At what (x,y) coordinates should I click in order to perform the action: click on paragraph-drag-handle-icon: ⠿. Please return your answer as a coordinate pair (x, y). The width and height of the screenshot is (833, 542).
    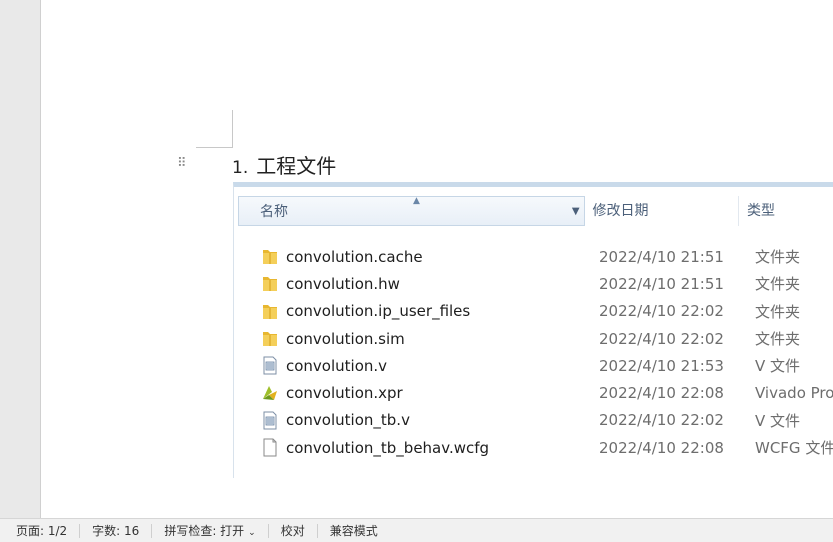
    Looking at the image, I should click on (183, 164).